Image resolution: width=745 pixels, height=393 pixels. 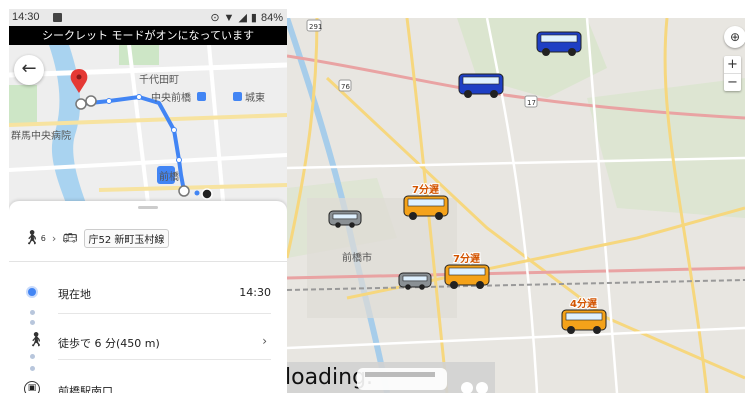 I want to click on bus-icon: 🚌︎, so click(x=70, y=238).